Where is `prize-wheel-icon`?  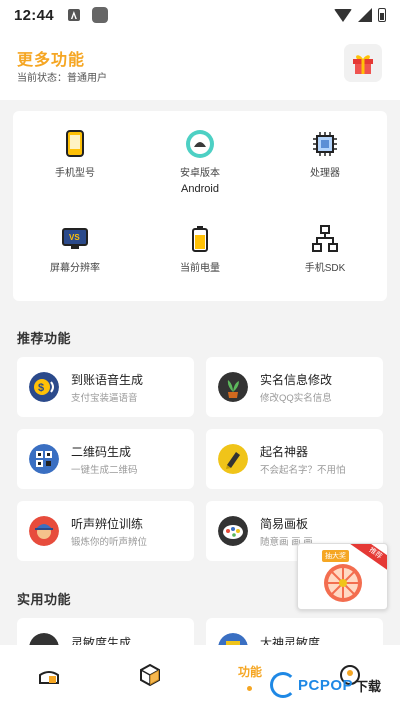 prize-wheel-icon is located at coordinates (343, 583).